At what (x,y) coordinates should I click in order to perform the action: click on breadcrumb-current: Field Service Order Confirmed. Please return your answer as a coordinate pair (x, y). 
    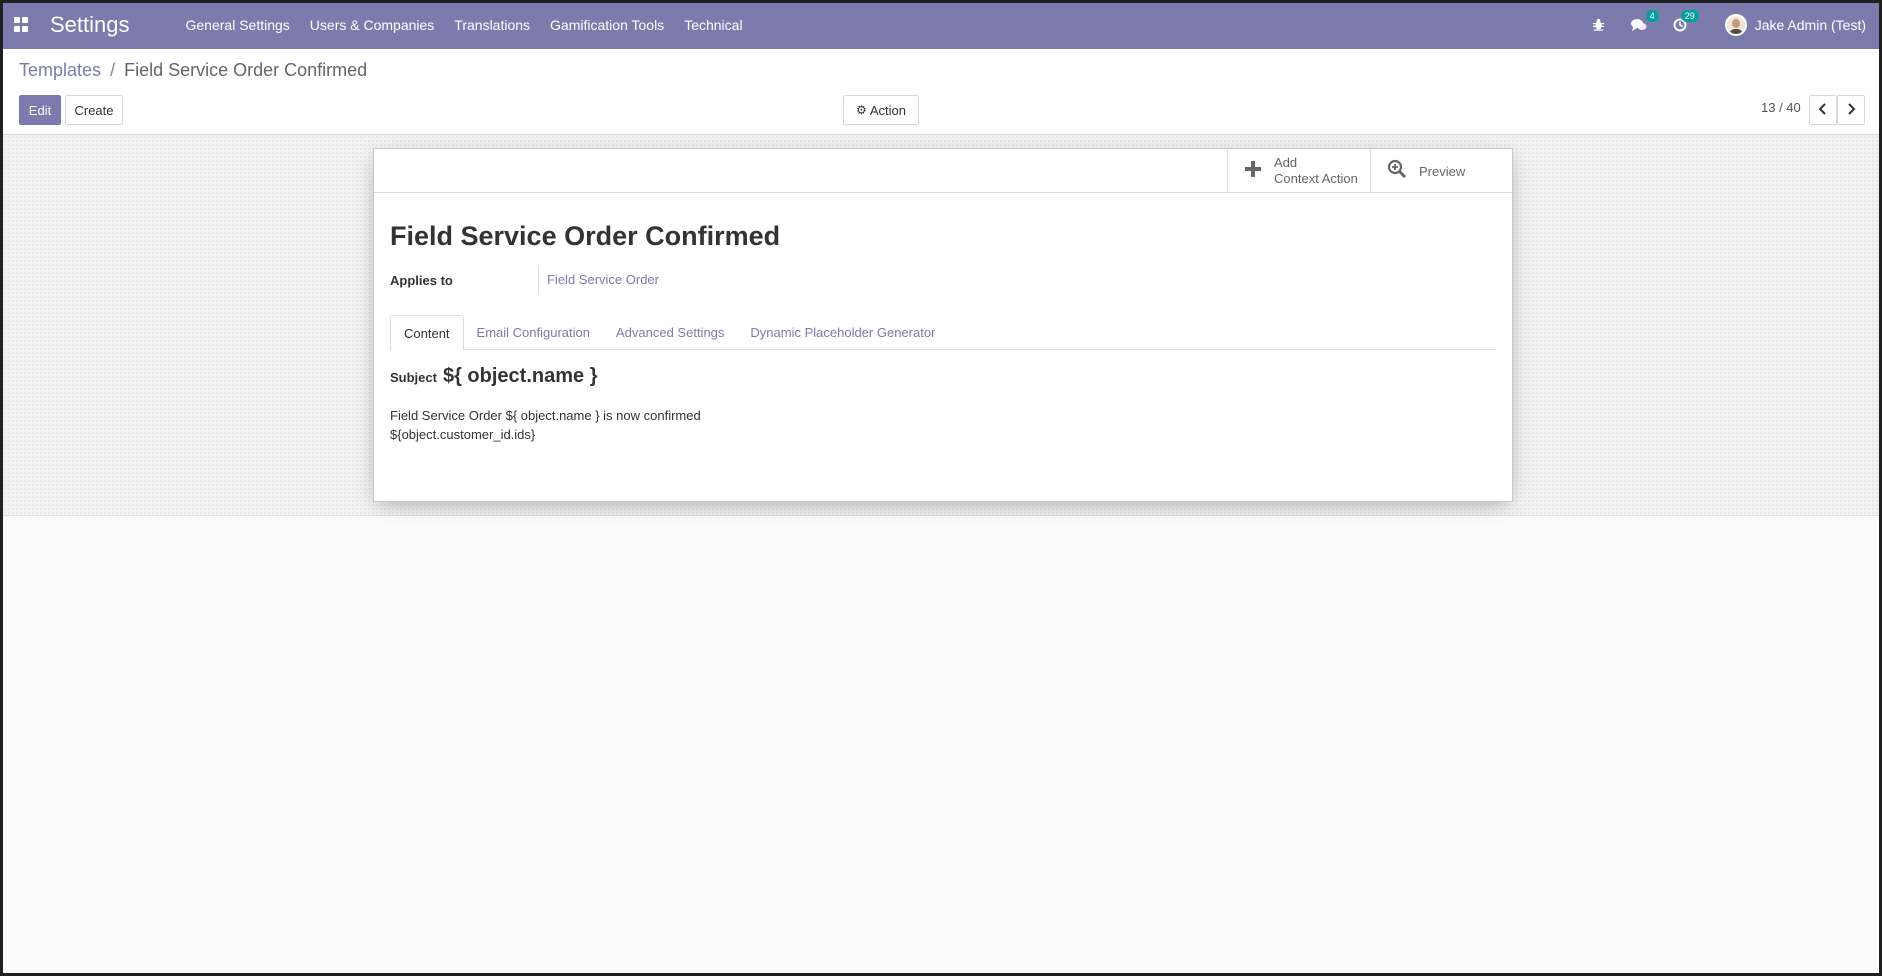
    Looking at the image, I should click on (246, 70).